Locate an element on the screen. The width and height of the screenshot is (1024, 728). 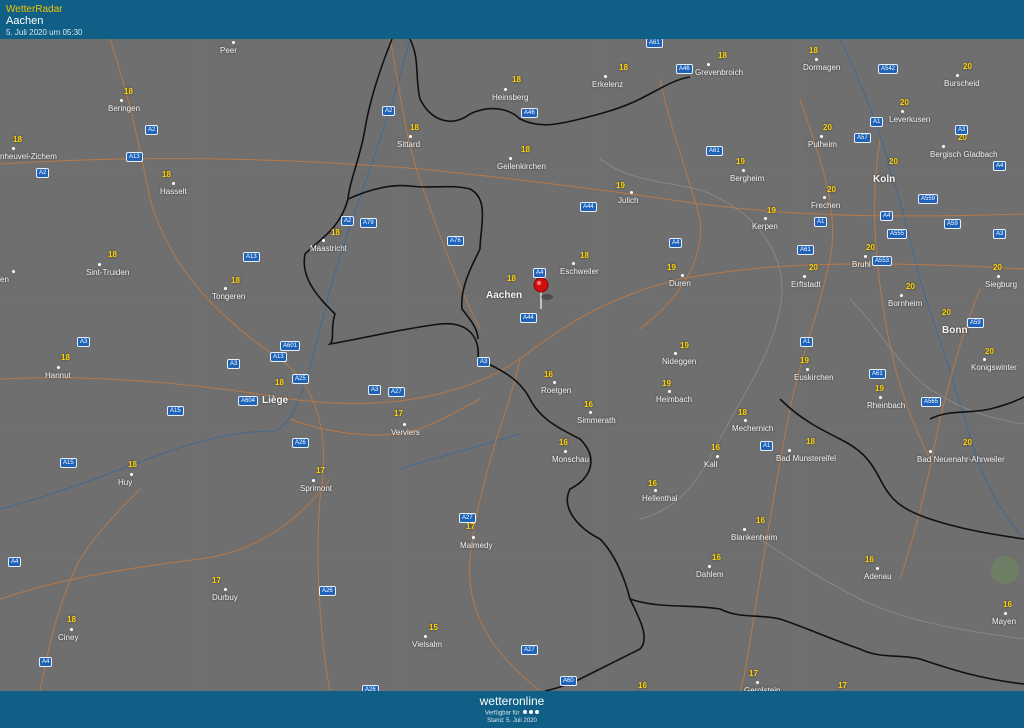
city-label: Roetgen is located at coordinates (556, 390).